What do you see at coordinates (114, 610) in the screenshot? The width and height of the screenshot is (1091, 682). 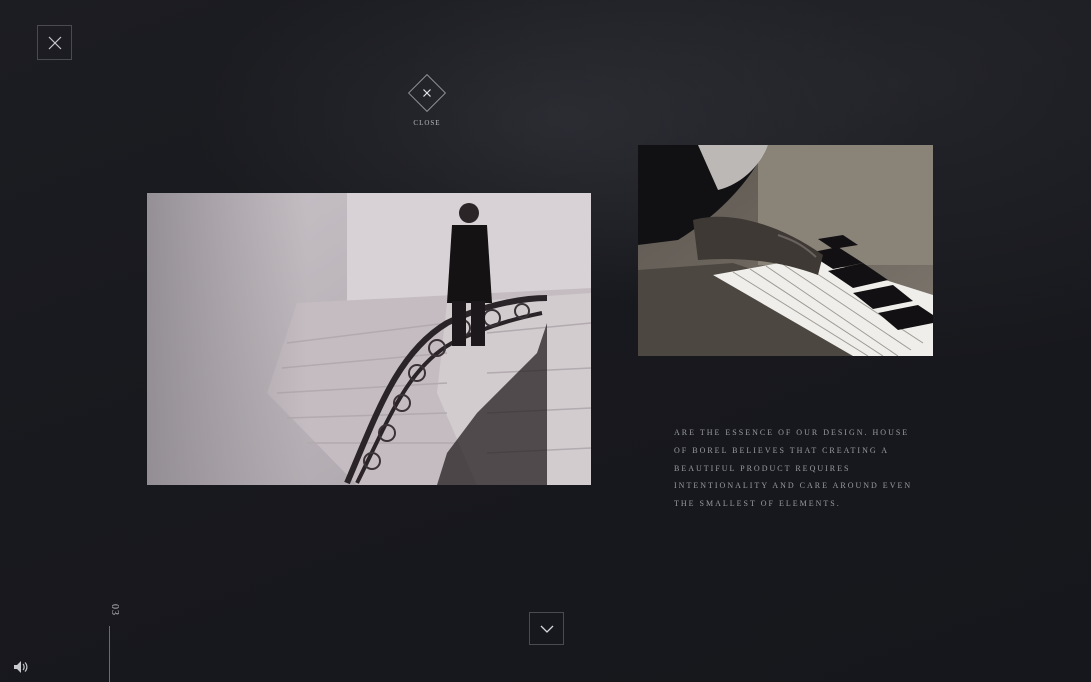 I see `slide-number: 03` at bounding box center [114, 610].